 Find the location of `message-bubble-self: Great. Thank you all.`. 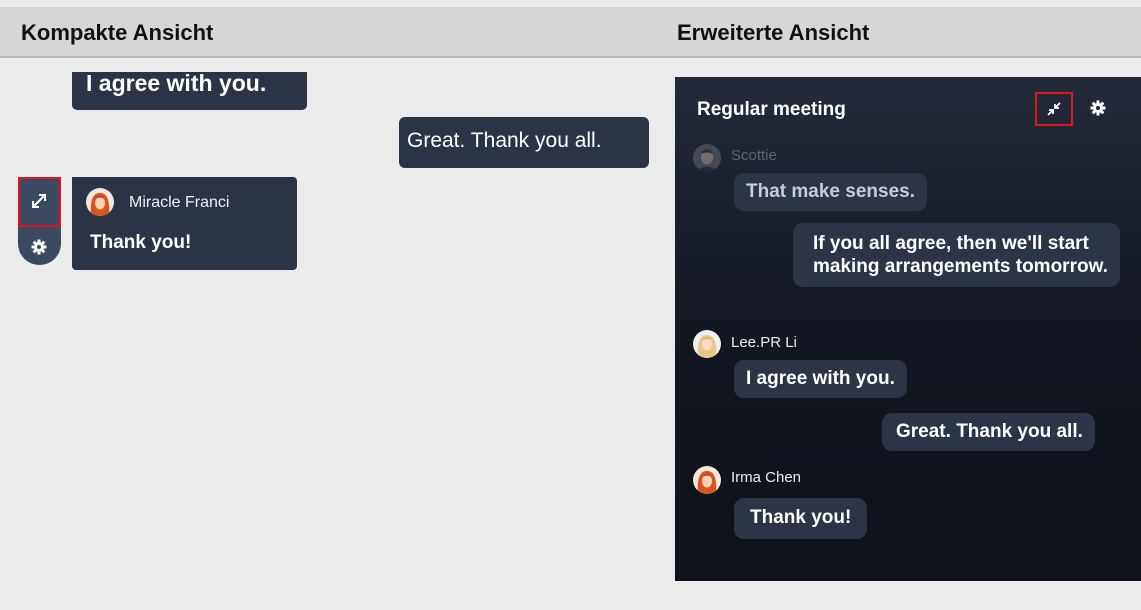

message-bubble-self: Great. Thank you all. is located at coordinates (988, 432).